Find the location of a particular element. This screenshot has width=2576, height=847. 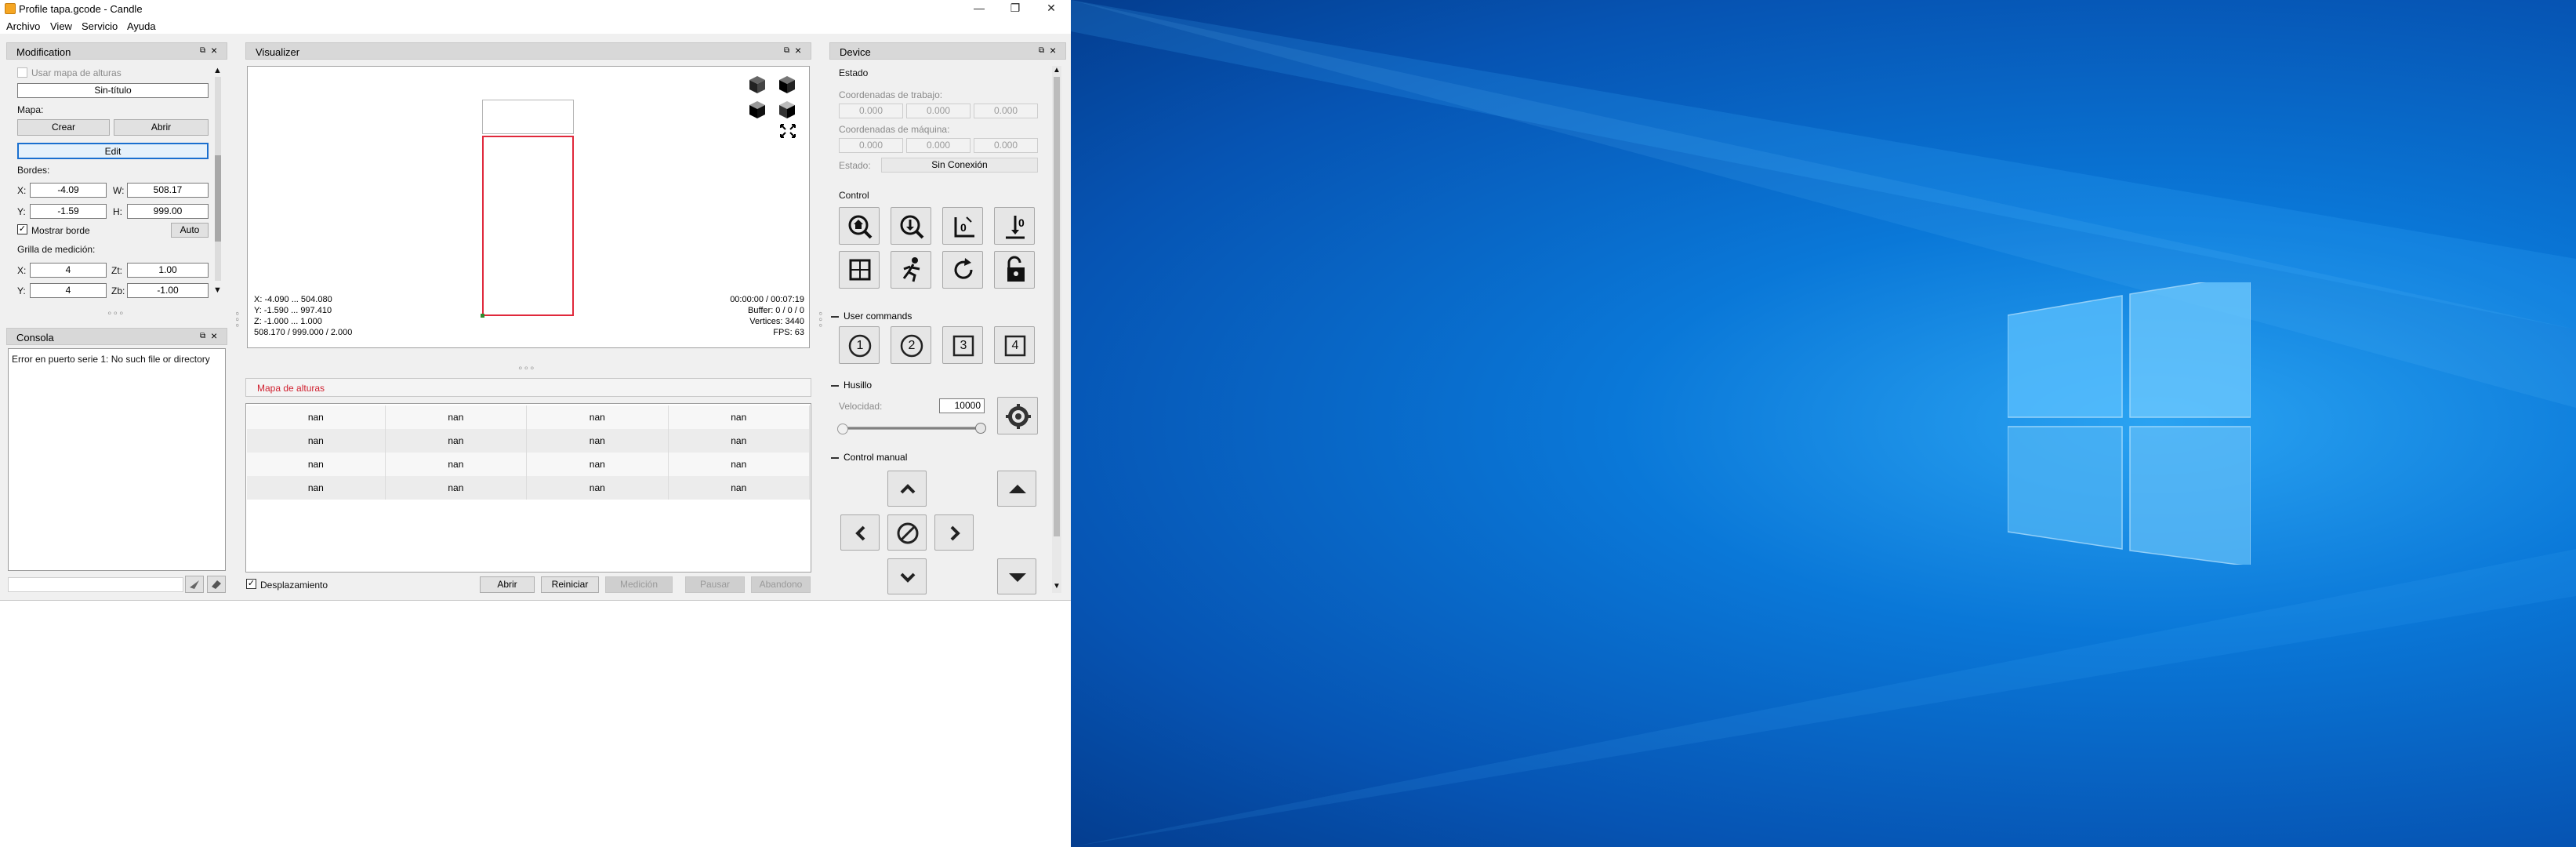

fit-view-icon is located at coordinates (788, 131).